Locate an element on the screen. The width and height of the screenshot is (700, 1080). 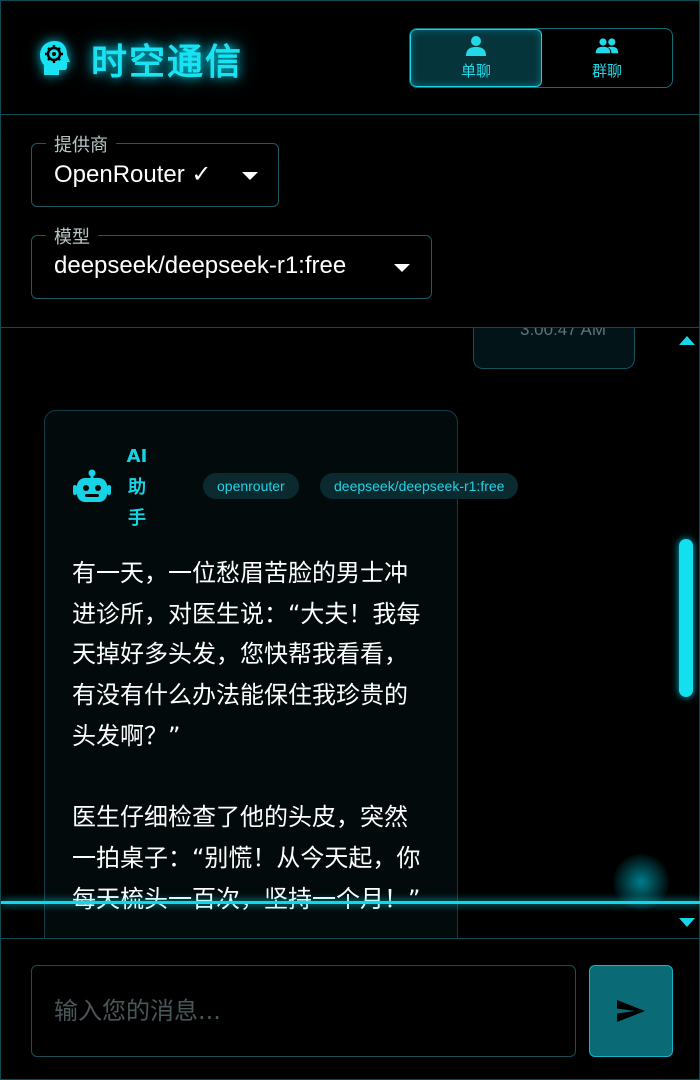
model-value: deepseek/deepseek-r1:free is located at coordinates (200, 265).